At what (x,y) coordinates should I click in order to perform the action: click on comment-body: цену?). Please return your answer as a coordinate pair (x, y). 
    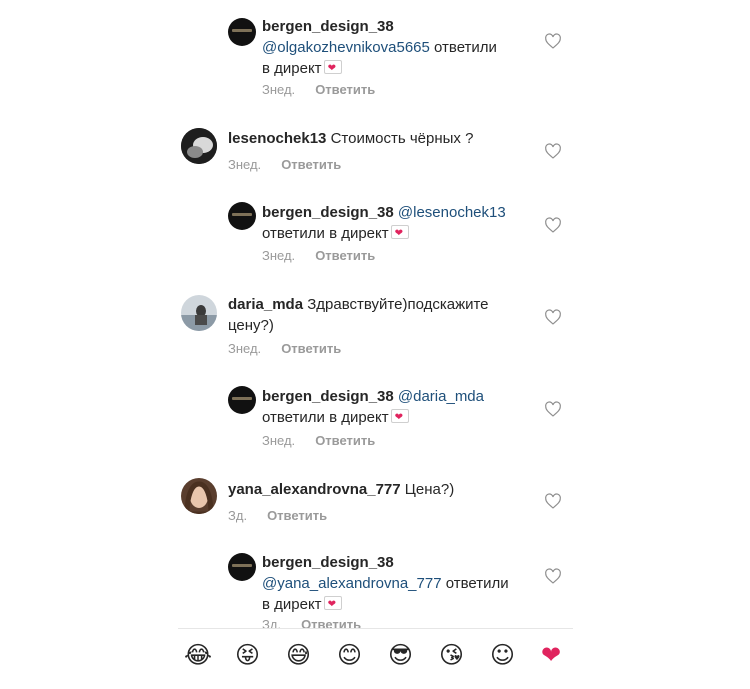
    Looking at the image, I should click on (251, 325).